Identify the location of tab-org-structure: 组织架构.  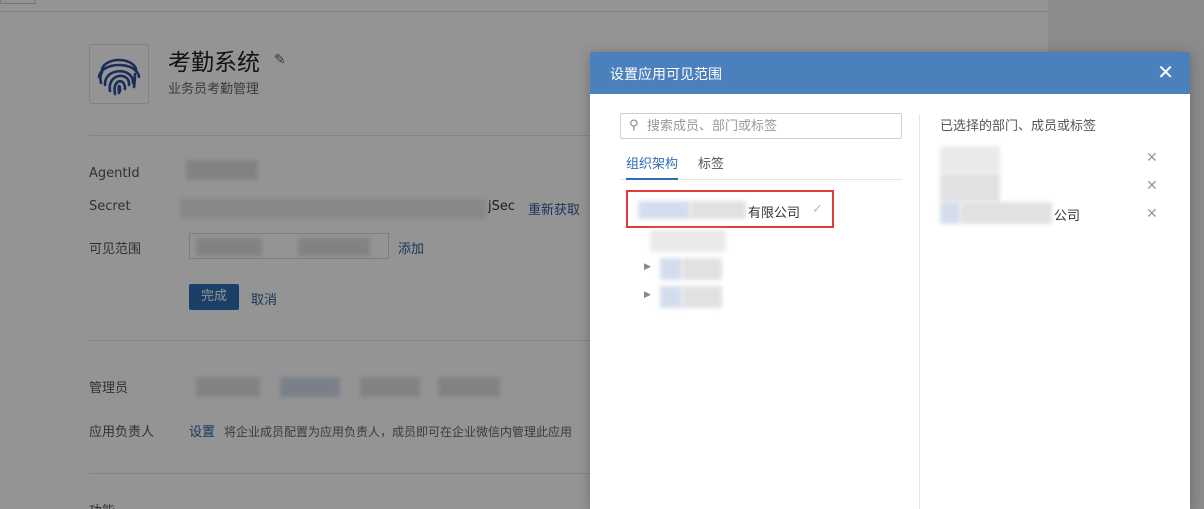
(652, 166).